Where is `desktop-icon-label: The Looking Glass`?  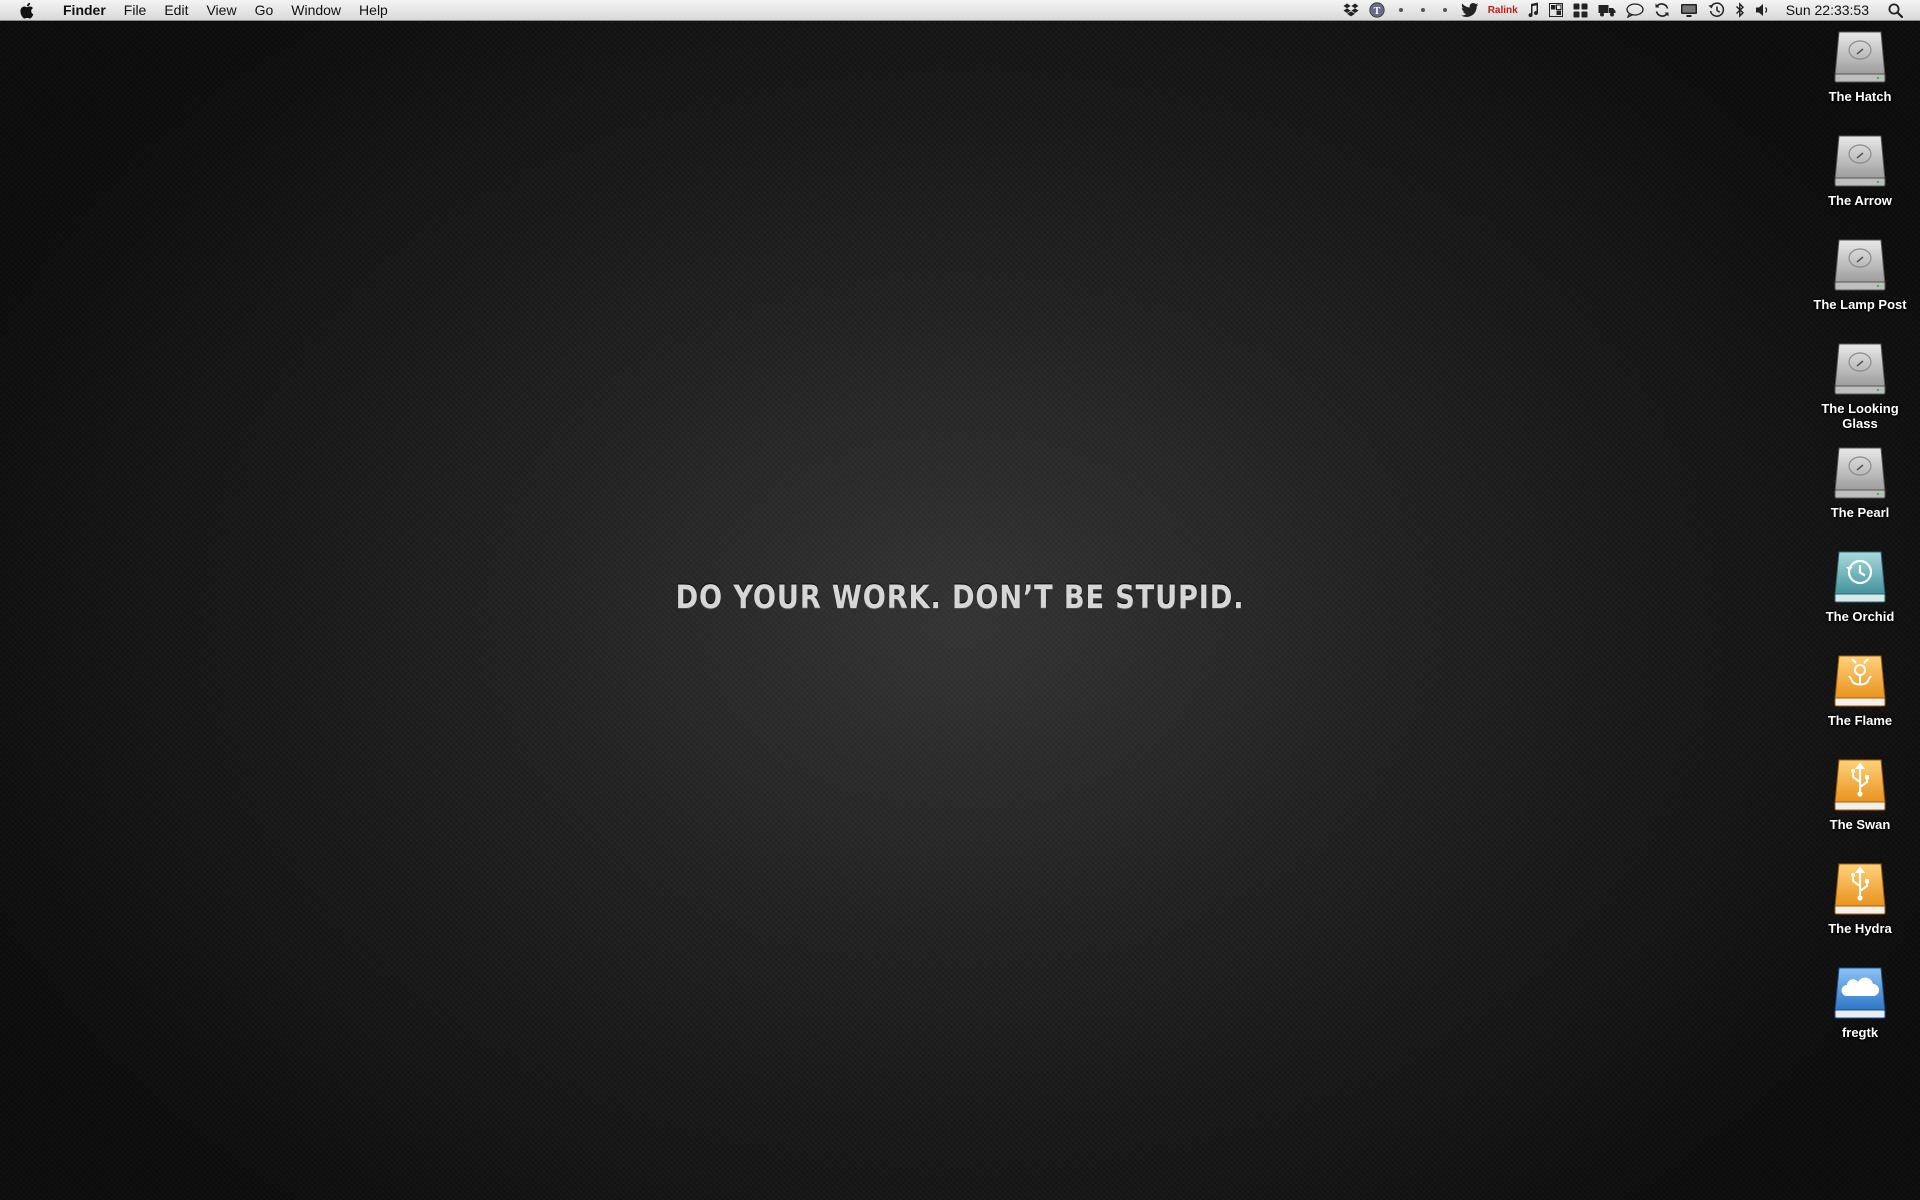
desktop-icon-label: The Looking Glass is located at coordinates (1860, 416).